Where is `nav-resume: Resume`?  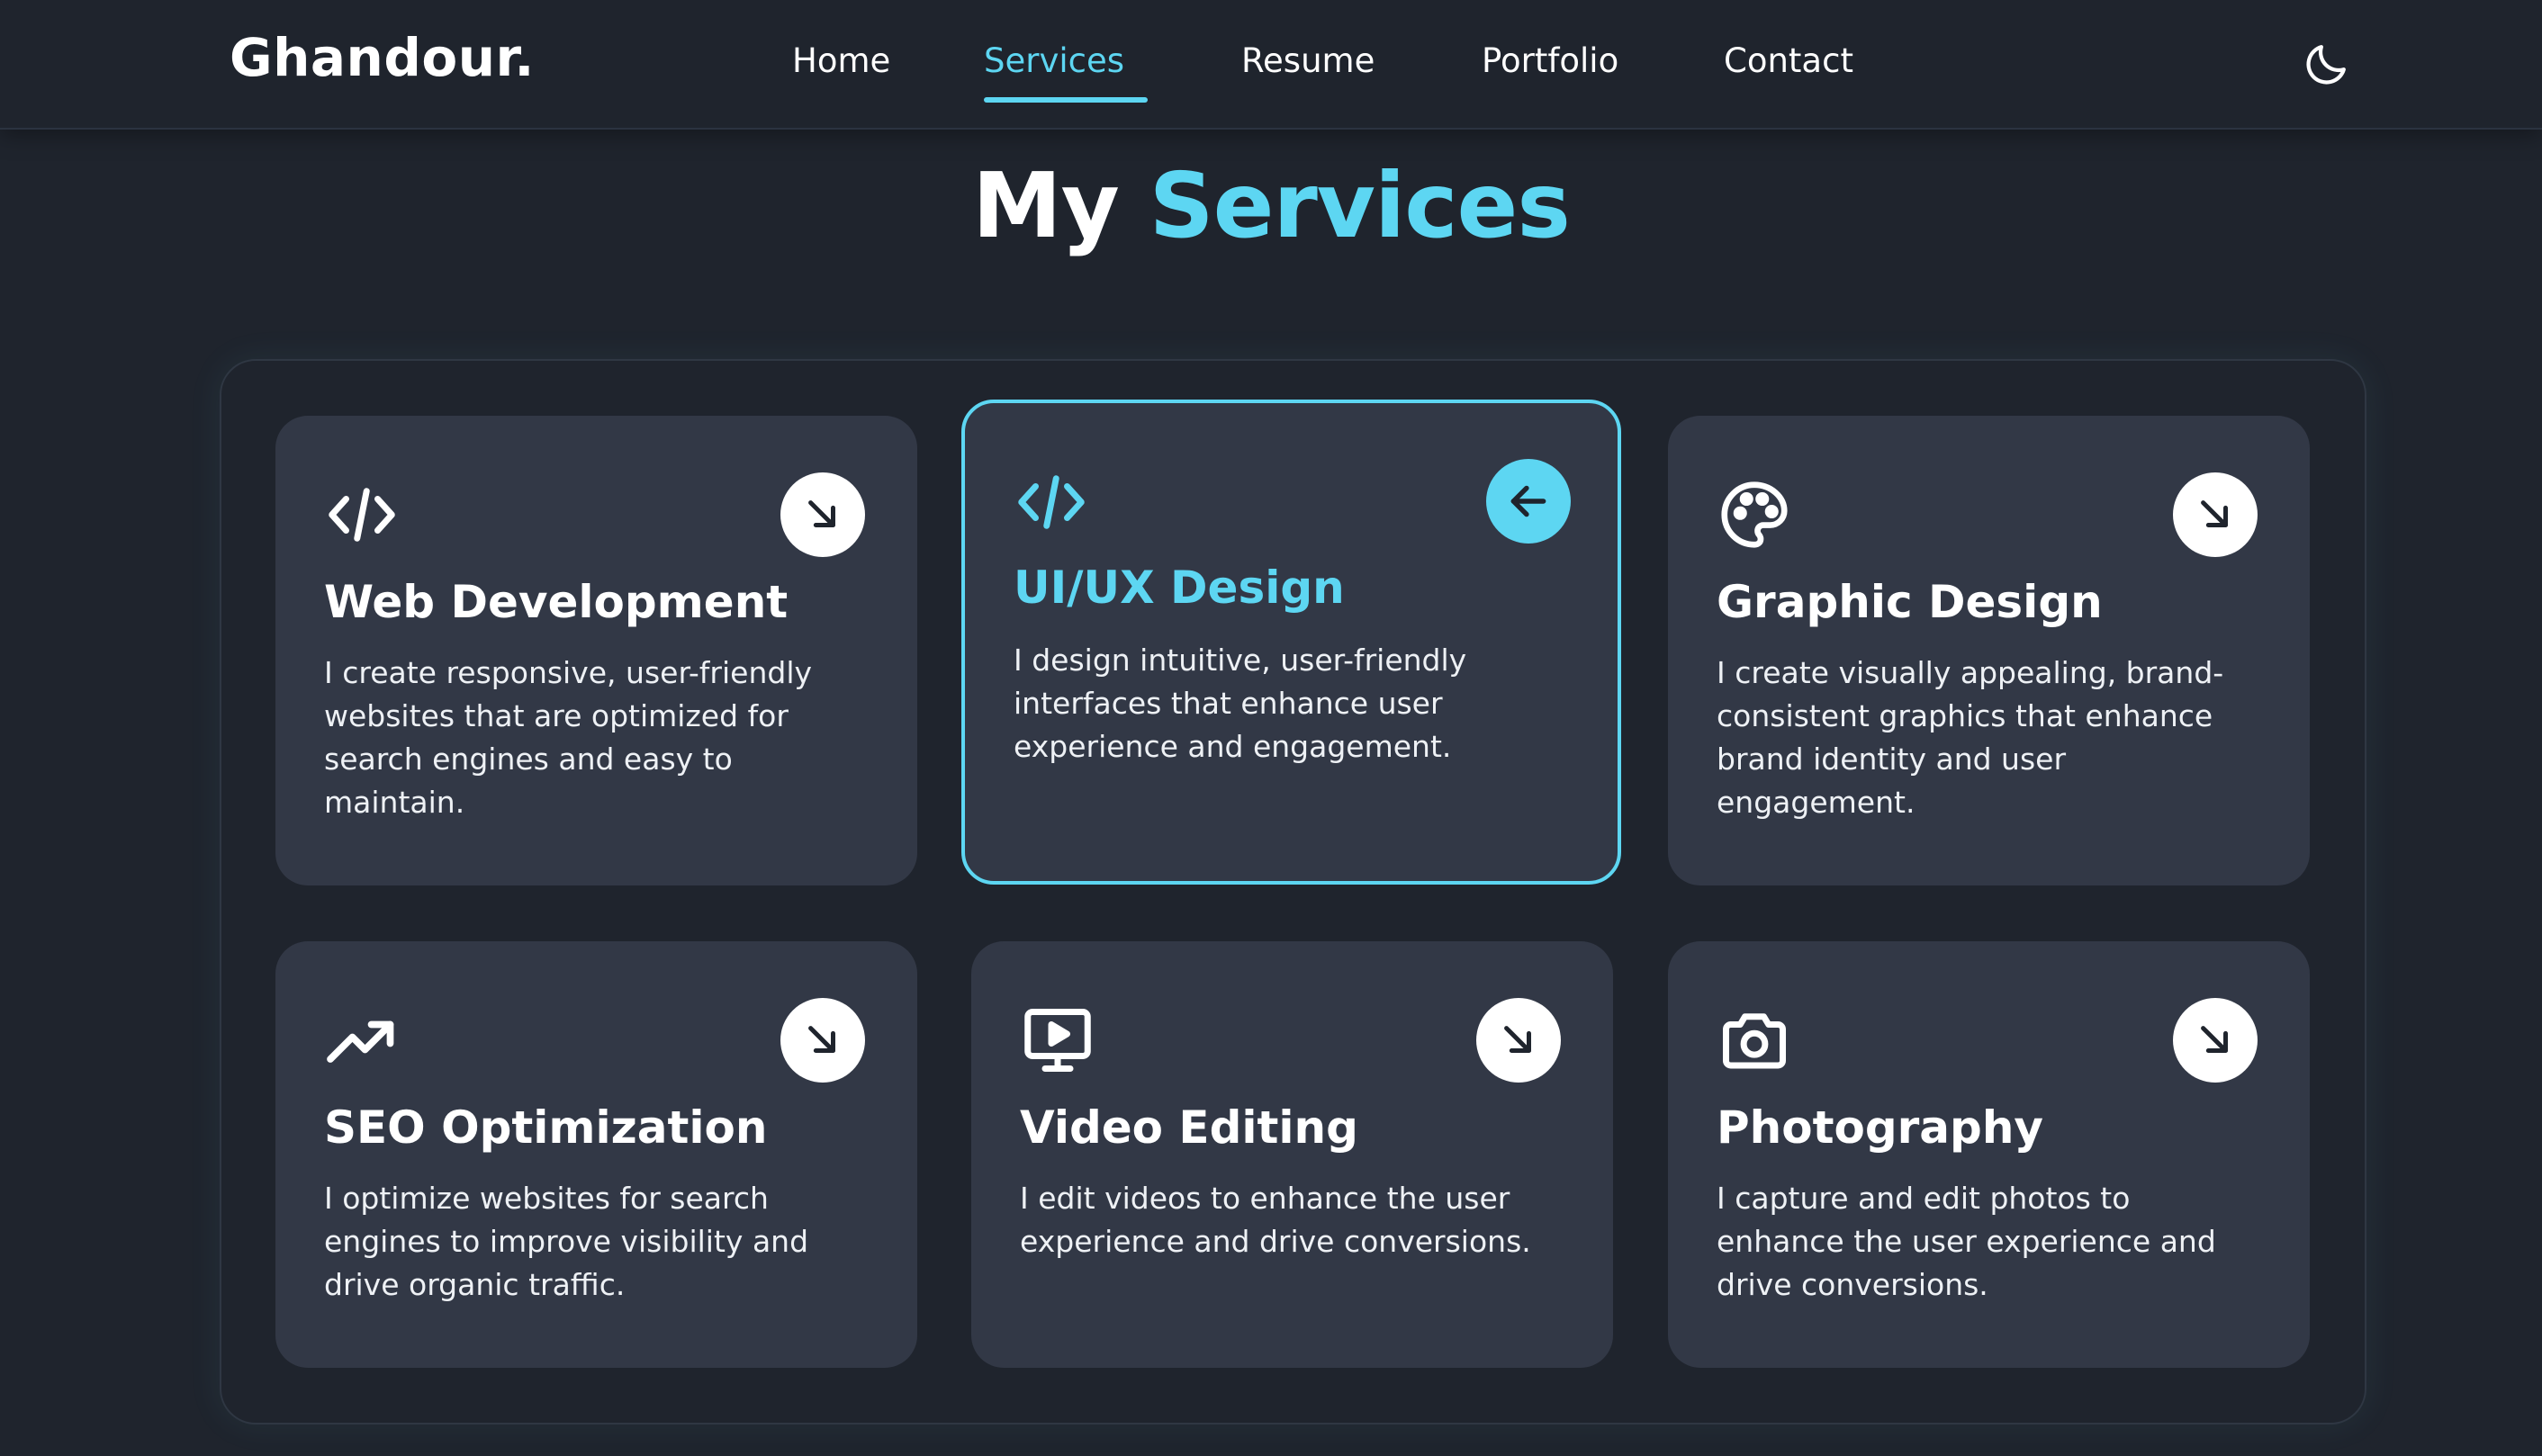
nav-resume: Resume is located at coordinates (1308, 60).